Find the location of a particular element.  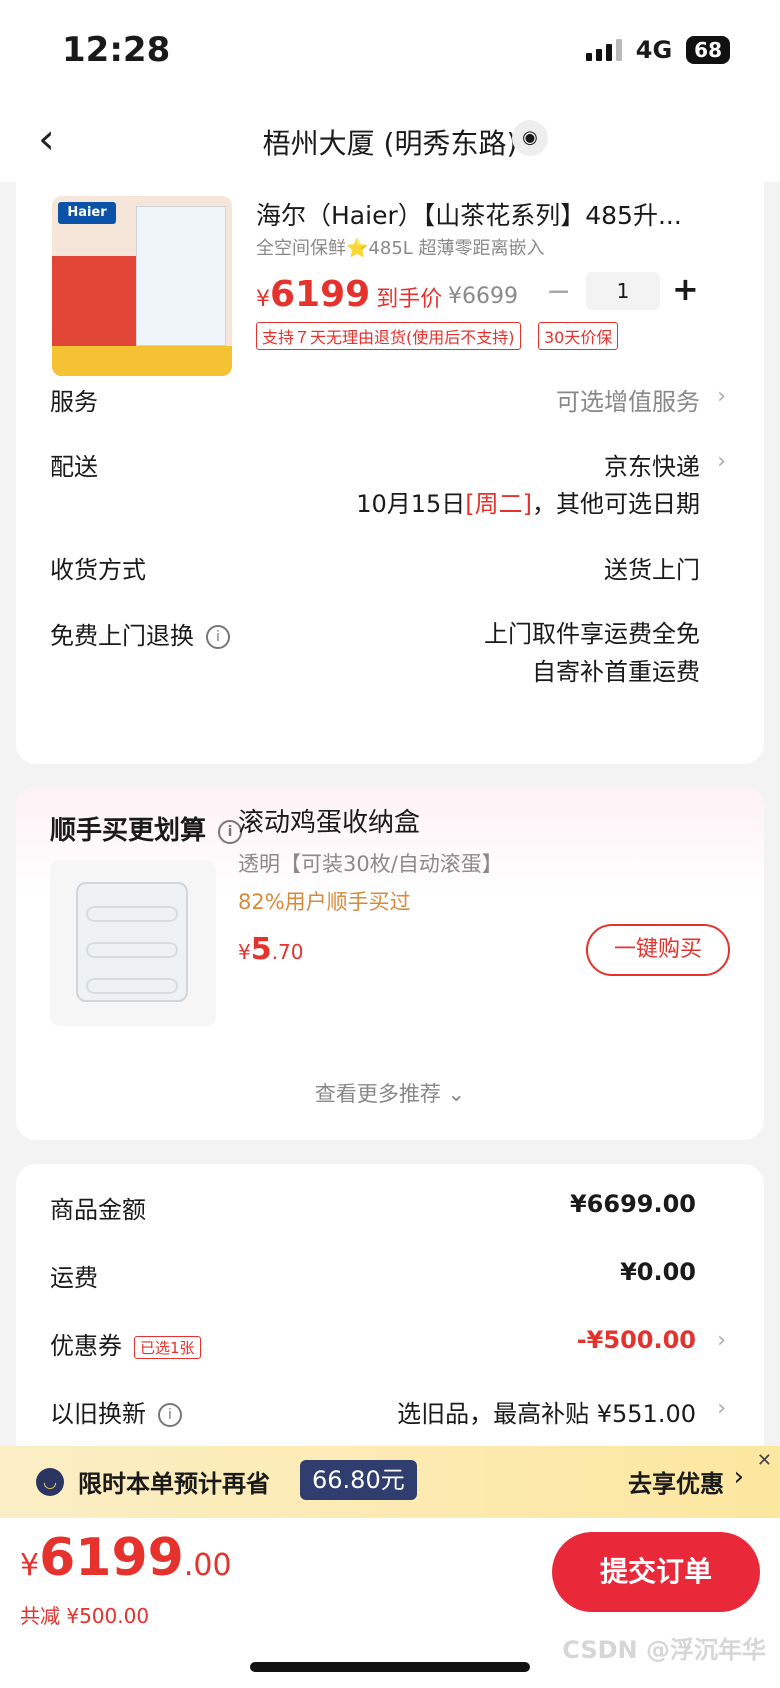

delivery-weekday: [周二] is located at coordinates (498, 504).